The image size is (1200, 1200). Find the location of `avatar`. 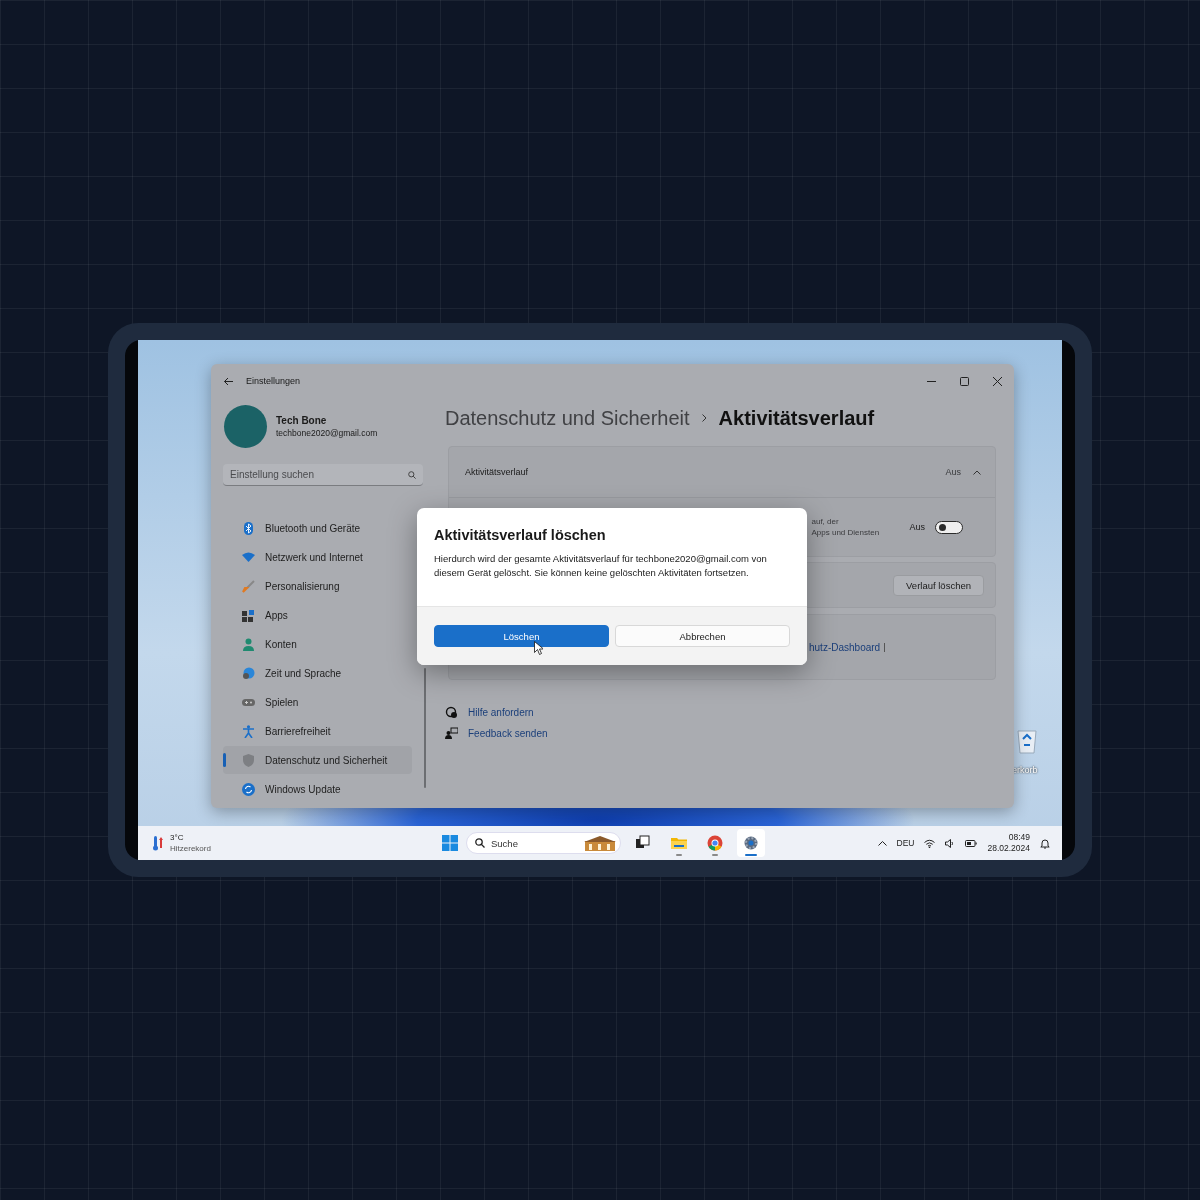

avatar is located at coordinates (245, 426).